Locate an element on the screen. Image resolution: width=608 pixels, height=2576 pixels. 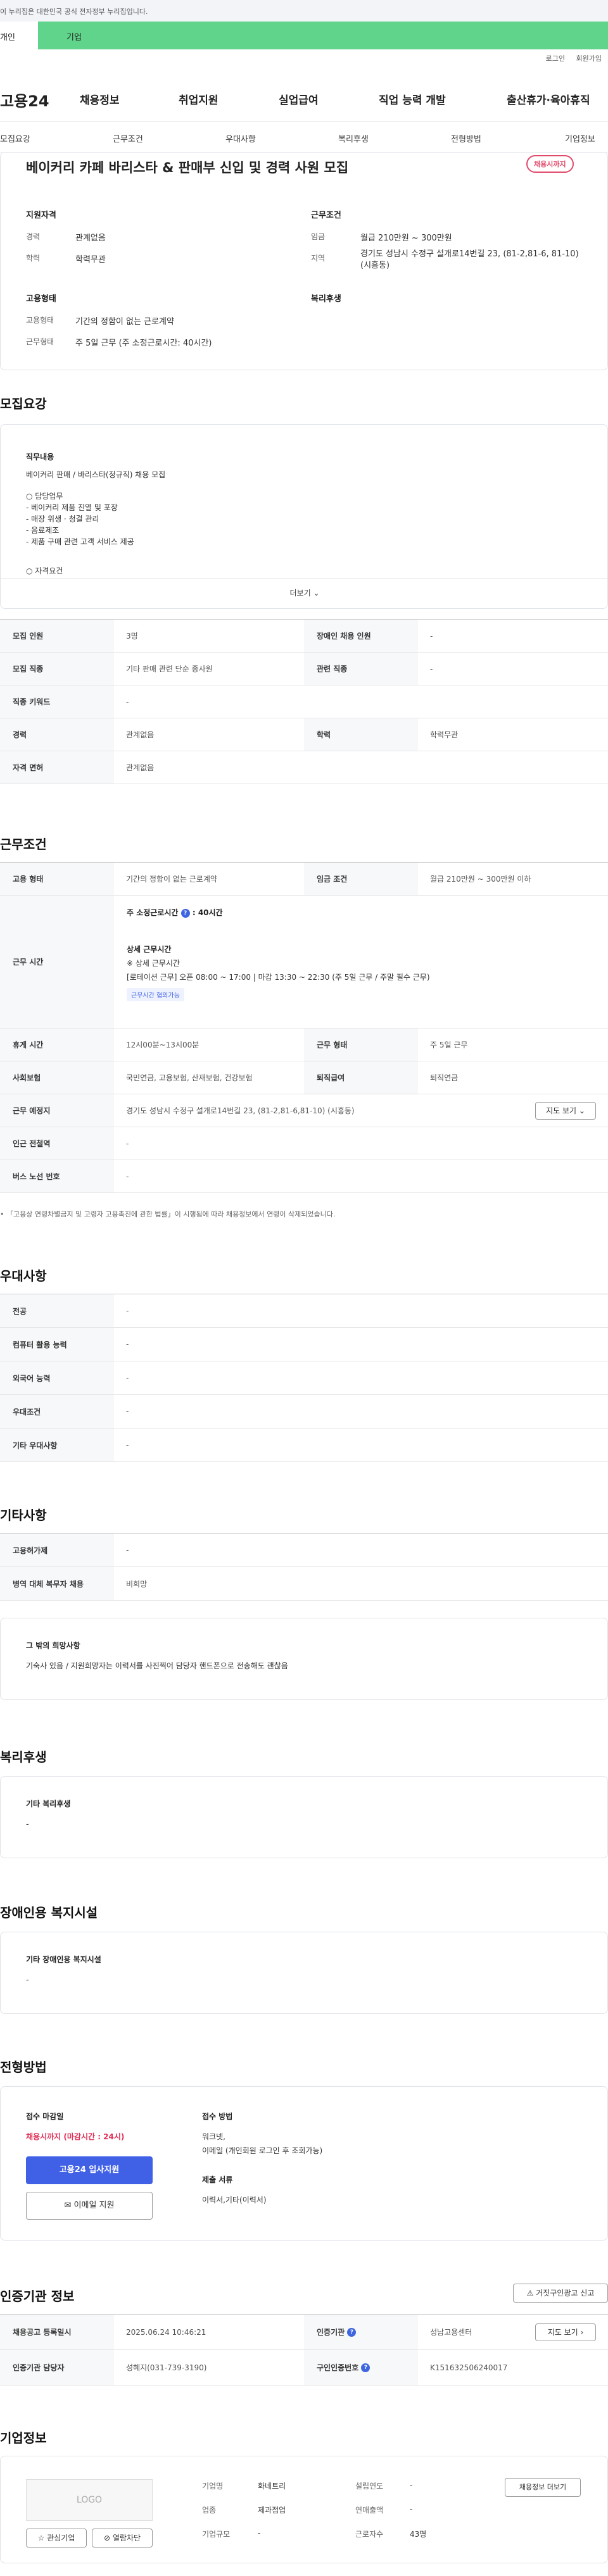
tab-personal: 개인 is located at coordinates (19, 35).